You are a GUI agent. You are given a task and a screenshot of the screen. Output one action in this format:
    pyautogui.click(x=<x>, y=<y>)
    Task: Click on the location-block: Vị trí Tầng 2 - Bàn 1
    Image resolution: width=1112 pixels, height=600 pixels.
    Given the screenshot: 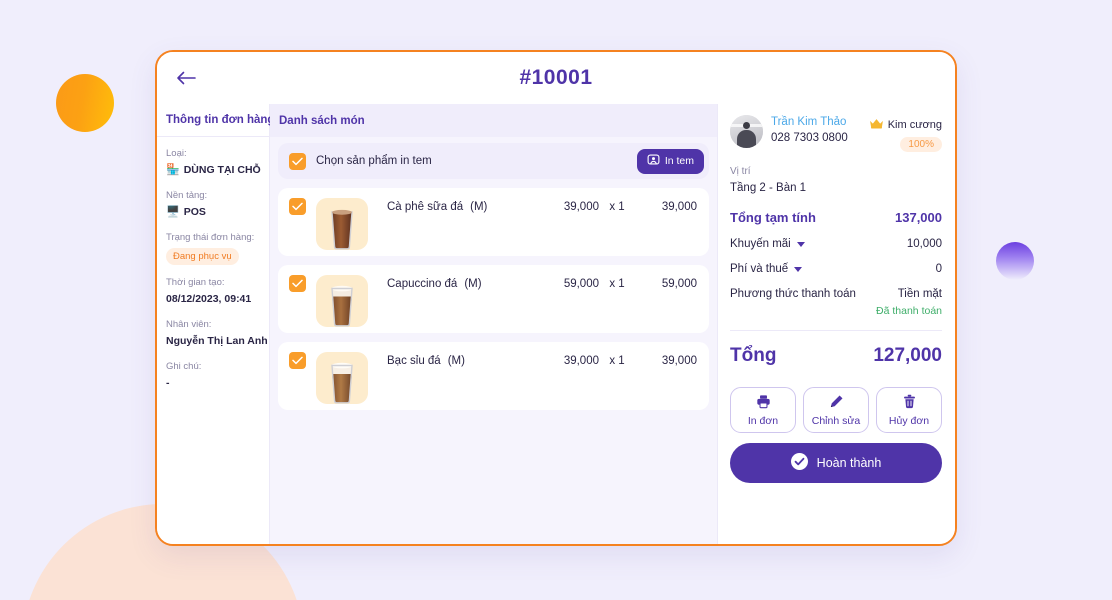 What is the action you would take?
    pyautogui.click(x=836, y=180)
    